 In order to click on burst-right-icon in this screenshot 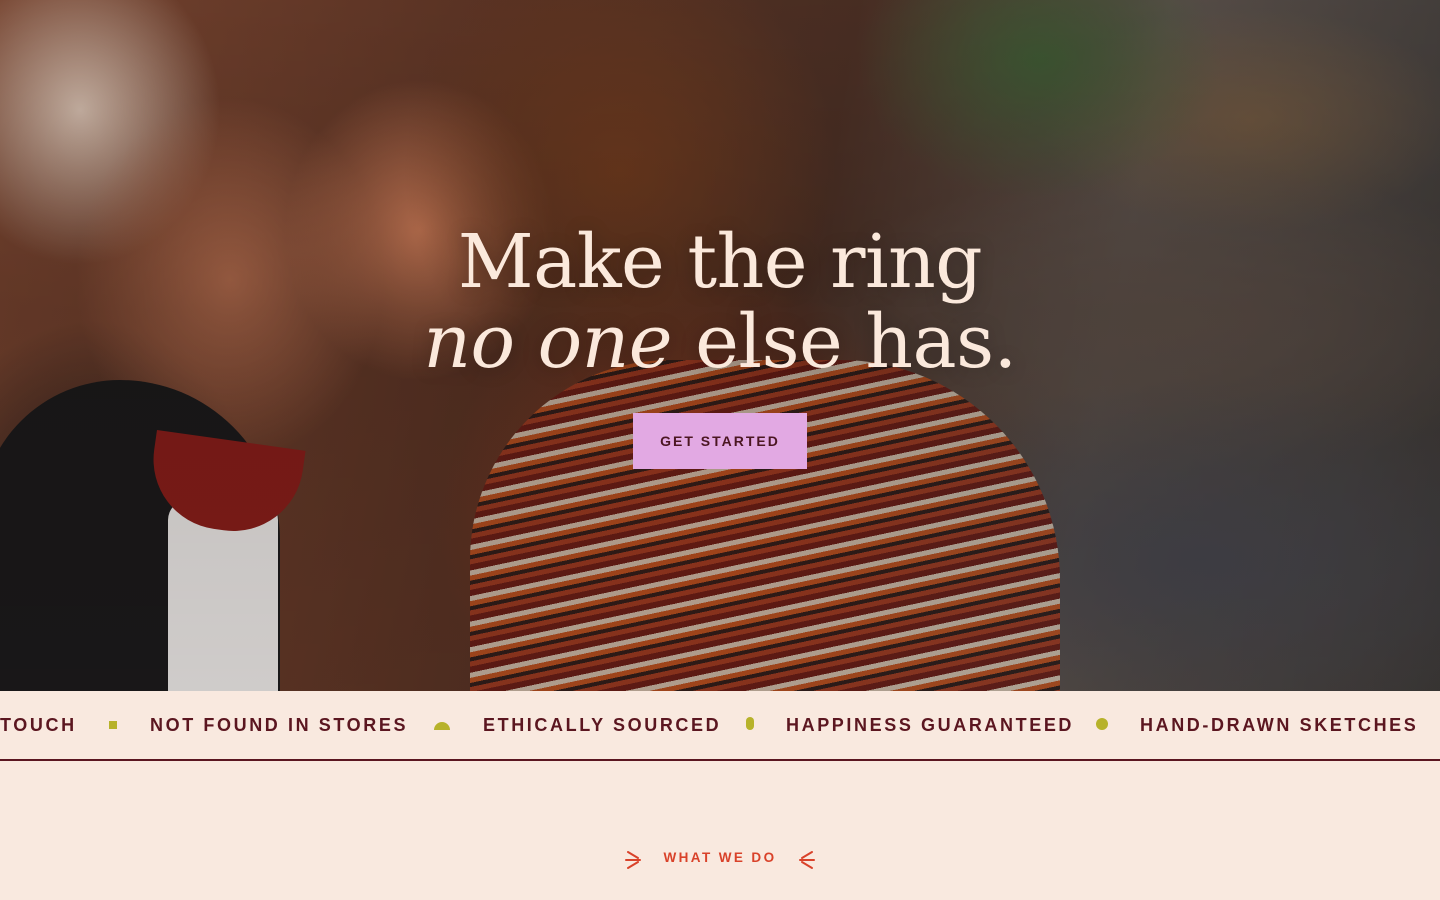, I will do `click(807, 860)`.